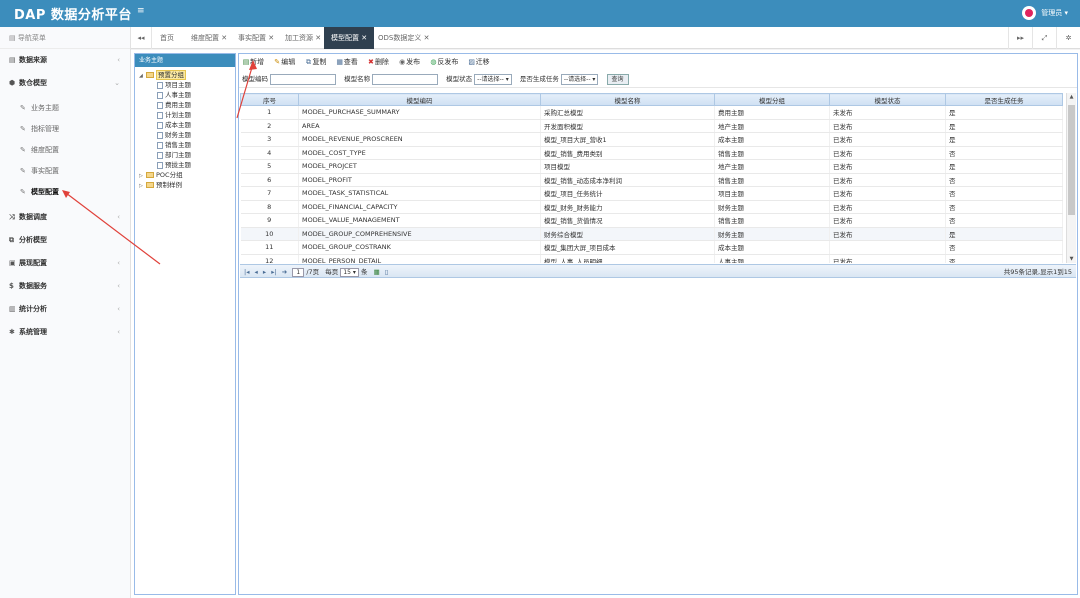 This screenshot has width=1080, height=598. What do you see at coordinates (651, 166) in the screenshot?
I see `table-row: 5 MODEL_PROJCET 项目模型 地产主题 已发布是` at bounding box center [651, 166].